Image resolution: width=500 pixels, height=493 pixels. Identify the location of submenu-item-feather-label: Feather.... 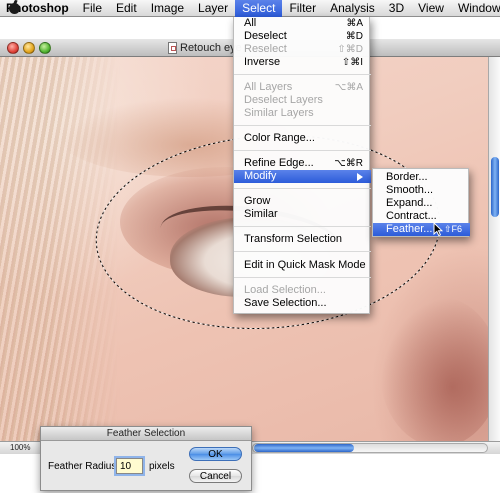
(409, 229).